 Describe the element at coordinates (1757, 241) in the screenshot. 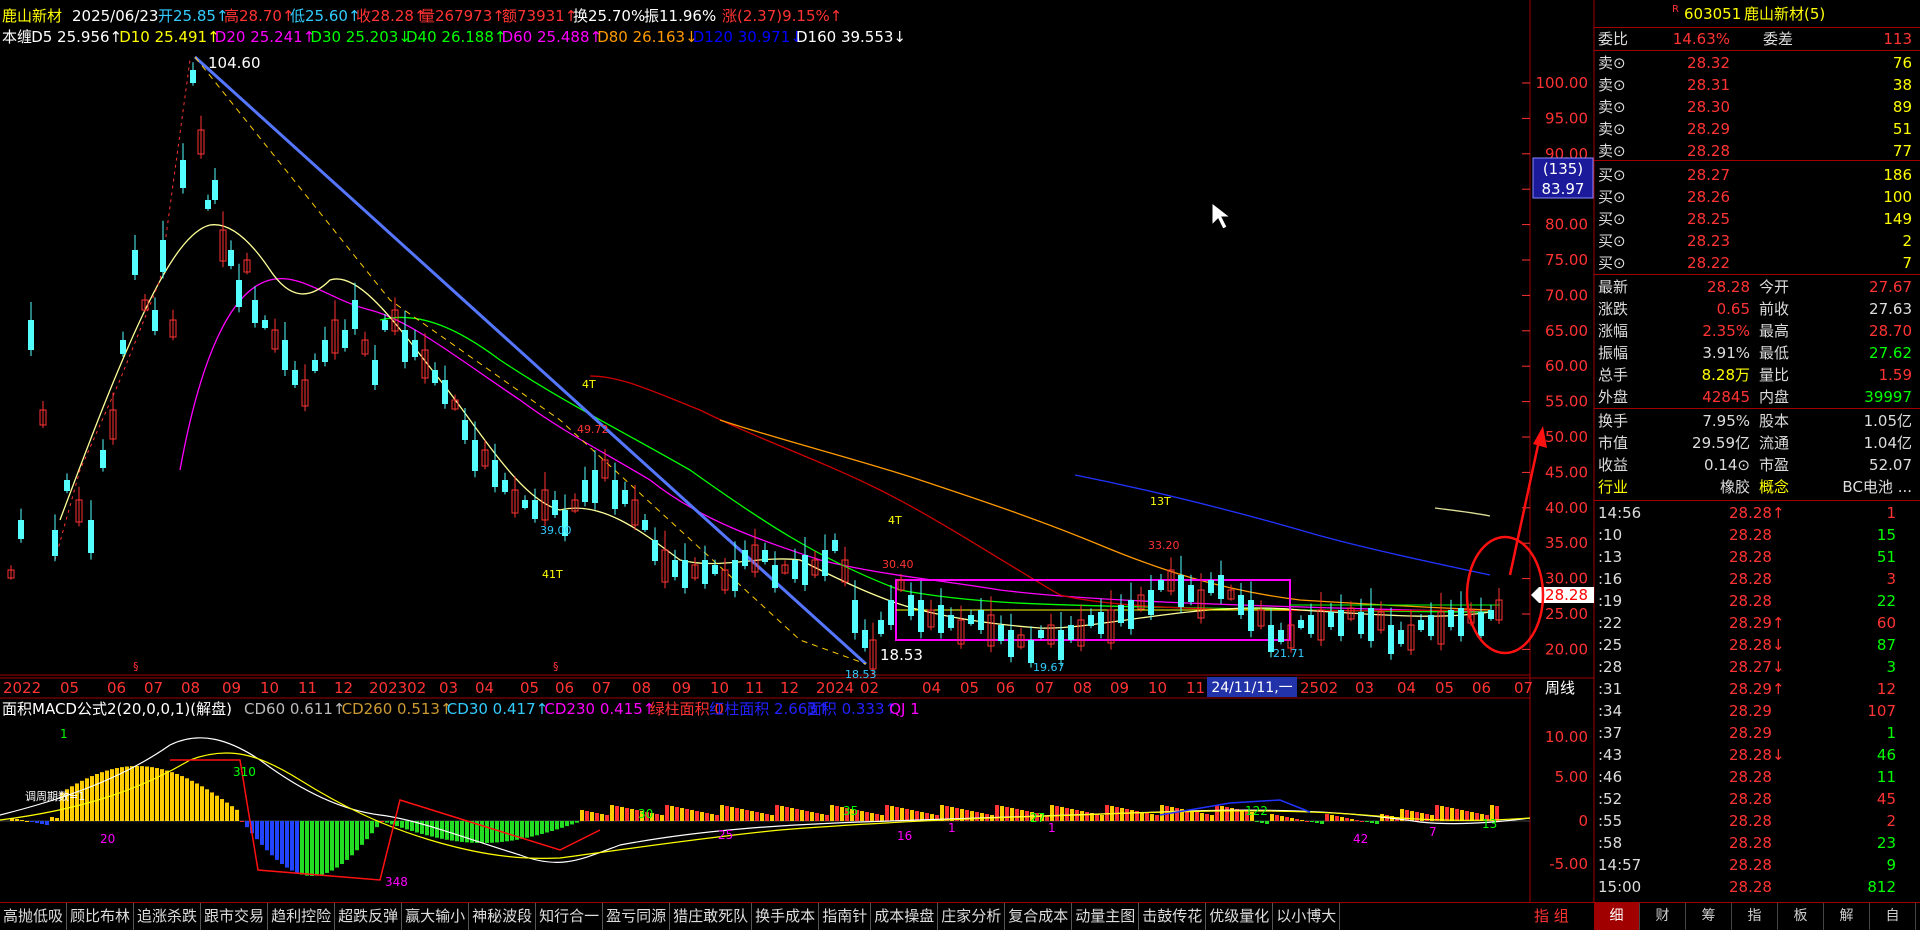

I see `bid-level: 买⊙ 28.23 2` at that location.